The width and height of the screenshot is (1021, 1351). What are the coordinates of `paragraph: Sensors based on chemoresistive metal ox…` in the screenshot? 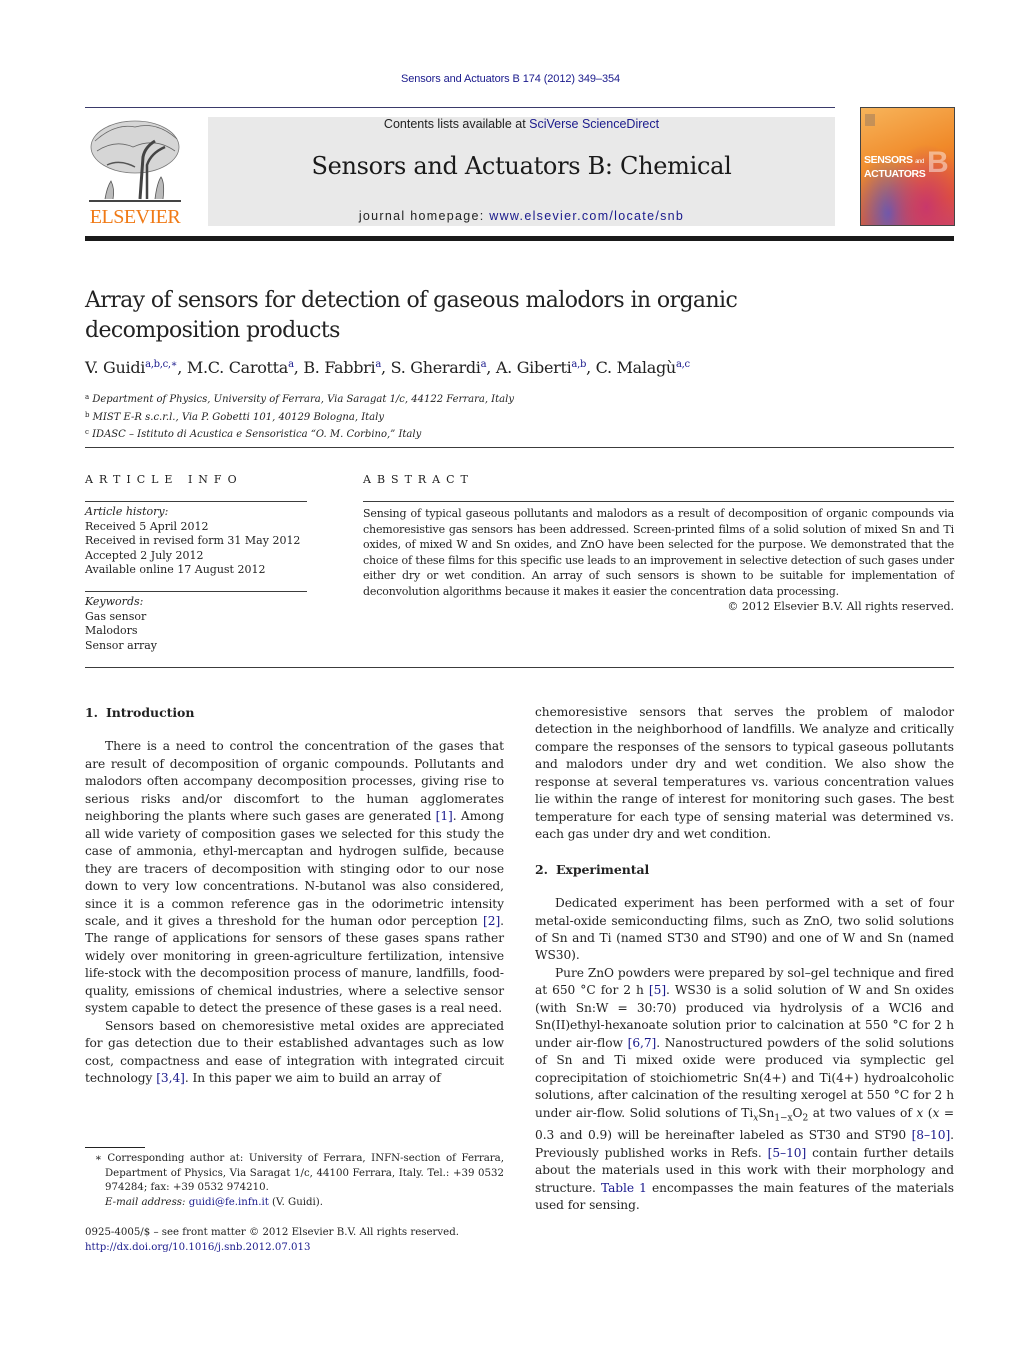 It's located at (294, 1053).